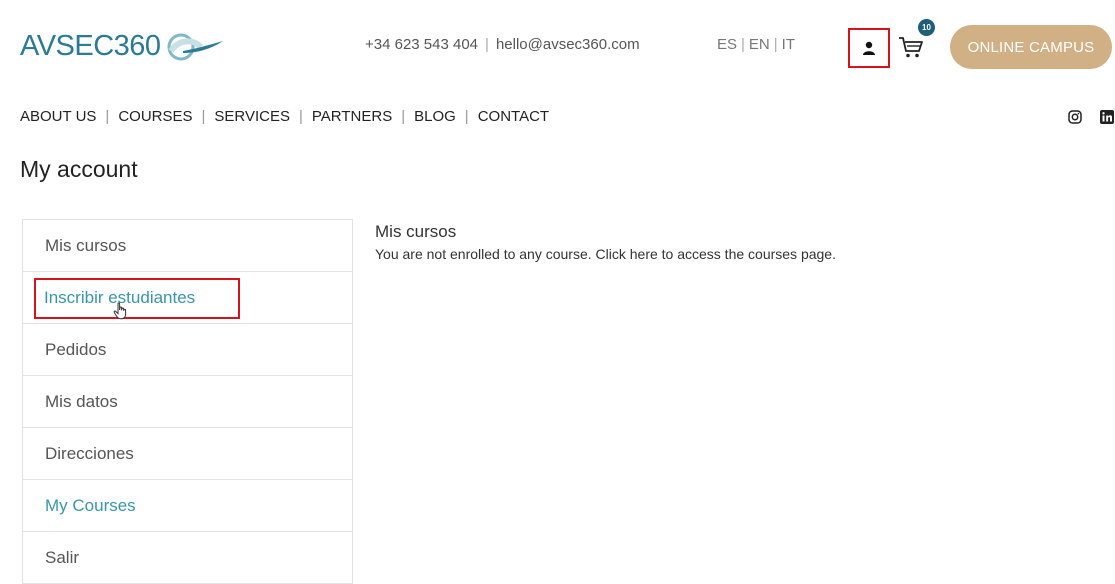  I want to click on email-address: hello@avsec360.com, so click(568, 44).